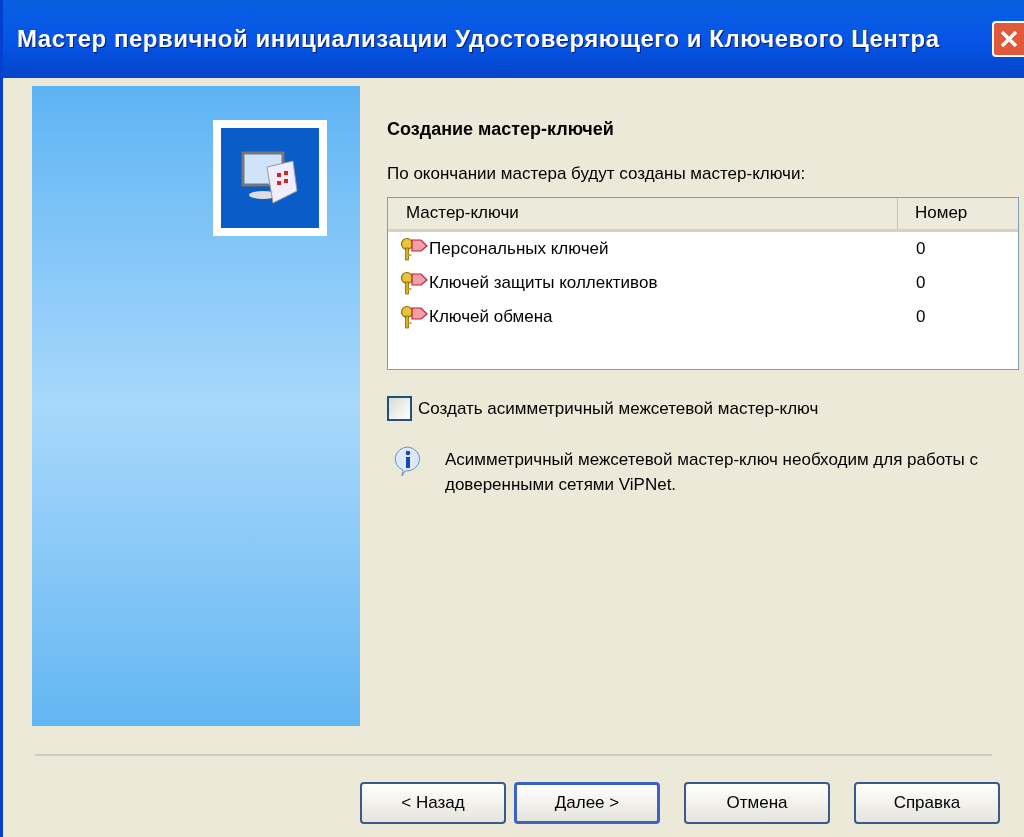  I want to click on close-button, so click(1008, 39).